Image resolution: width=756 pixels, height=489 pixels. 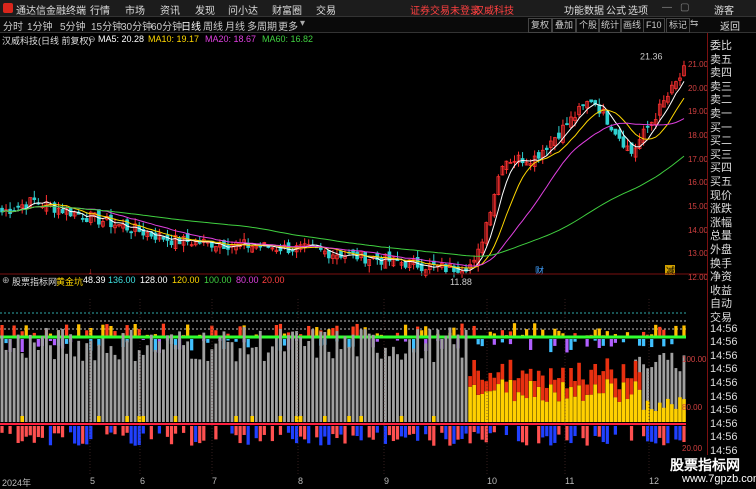 What do you see at coordinates (302, 23) in the screenshot?
I see `more-chevron-icon: ▾` at bounding box center [302, 23].